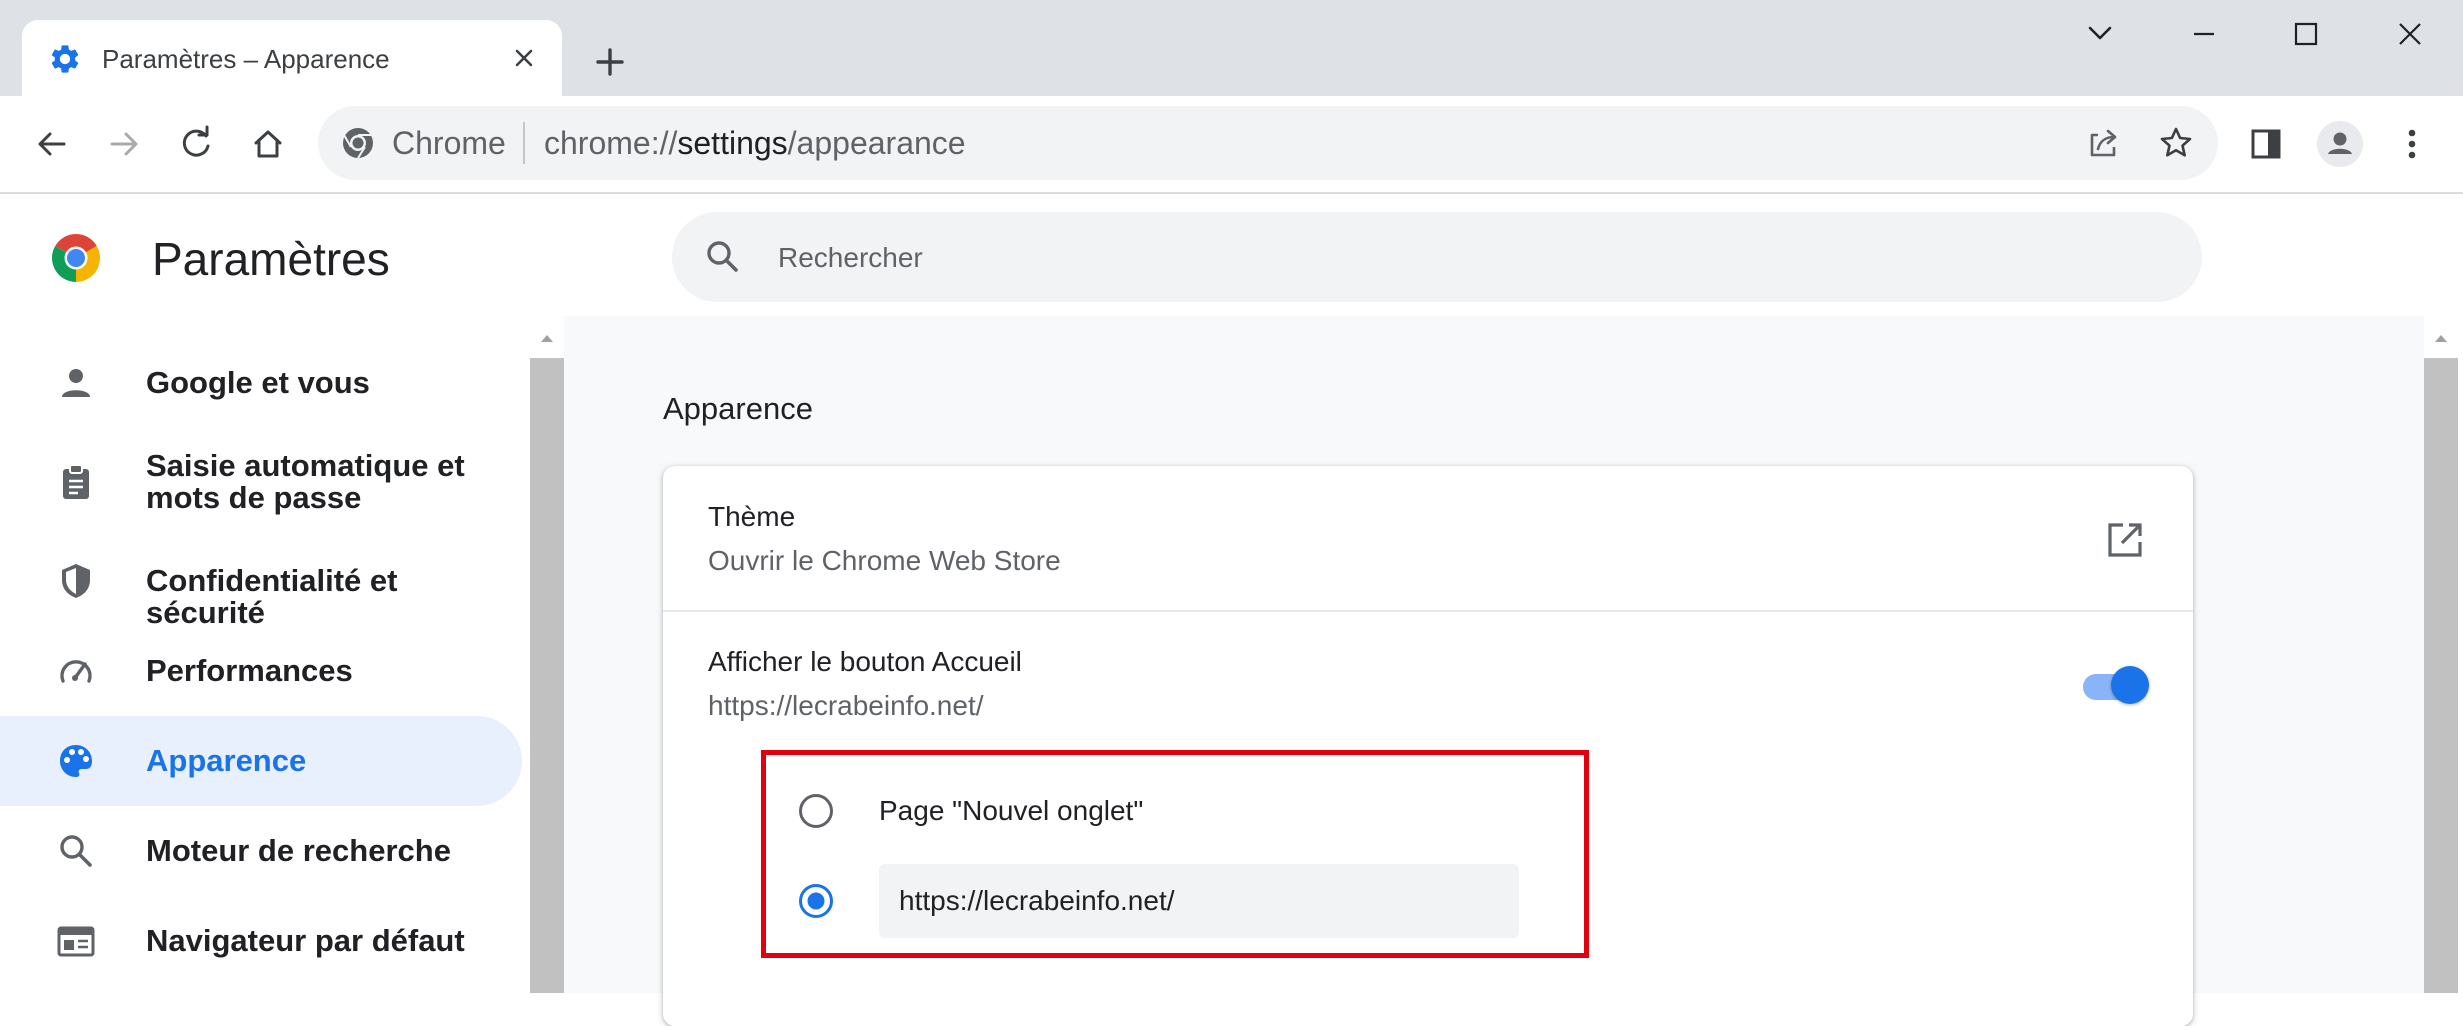 Image resolution: width=2463 pixels, height=1026 pixels. Describe the element at coordinates (65, 59) in the screenshot. I see `settings-gear-icon` at that location.